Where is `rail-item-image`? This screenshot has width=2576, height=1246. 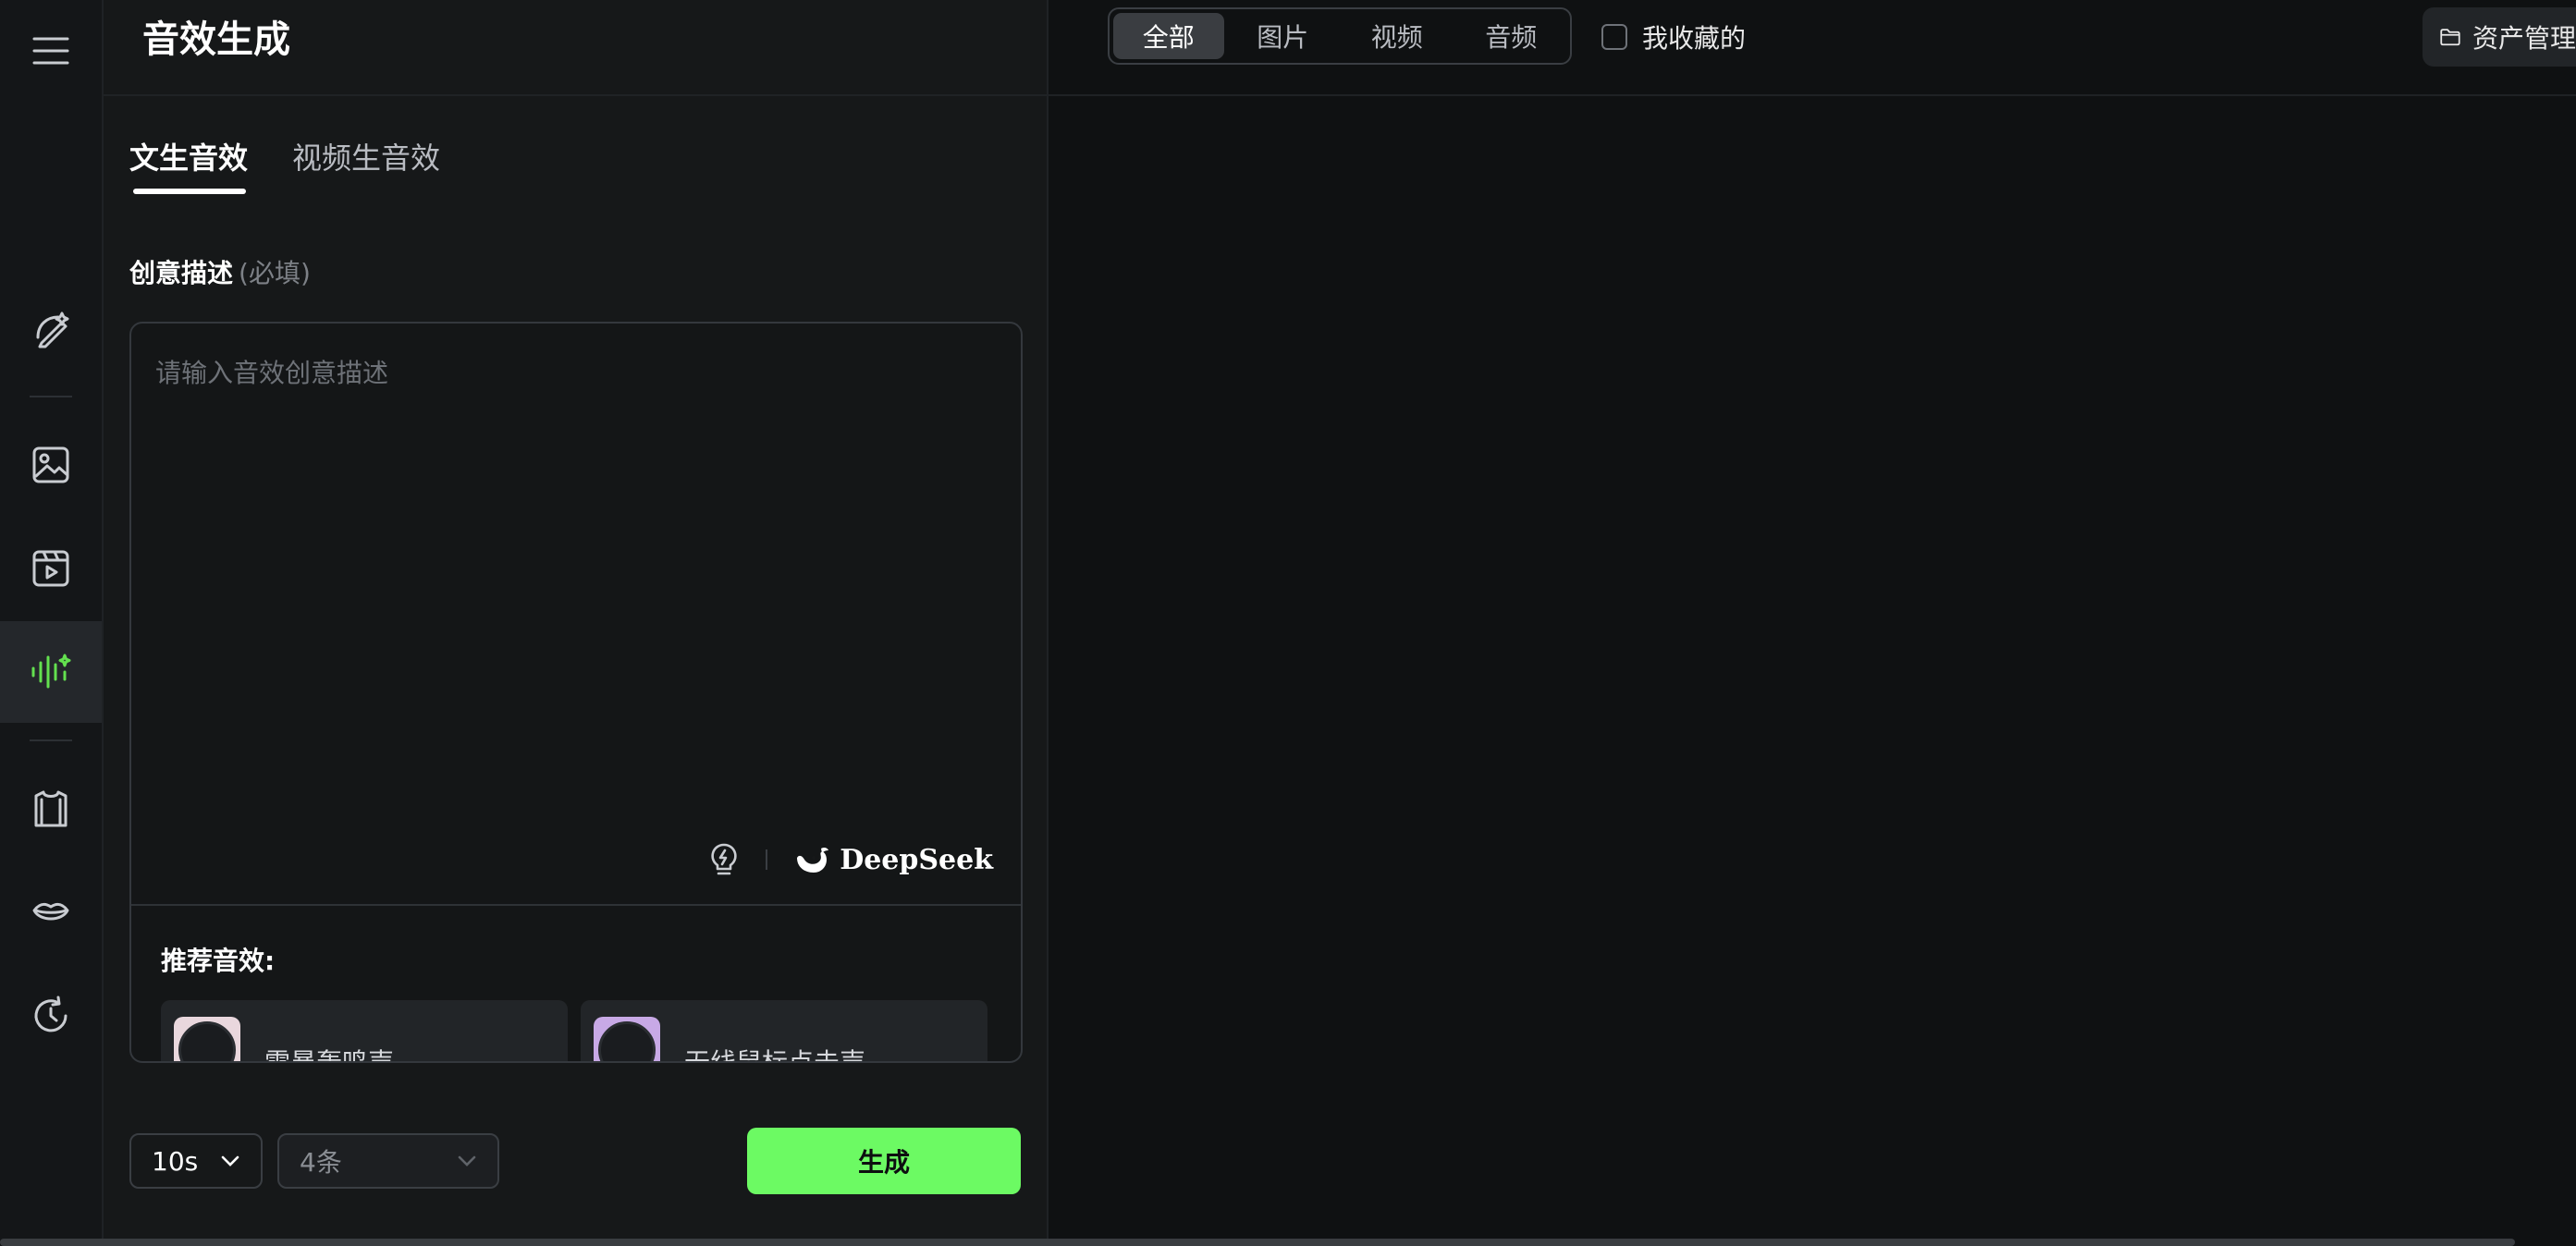
rail-item-image is located at coordinates (51, 465).